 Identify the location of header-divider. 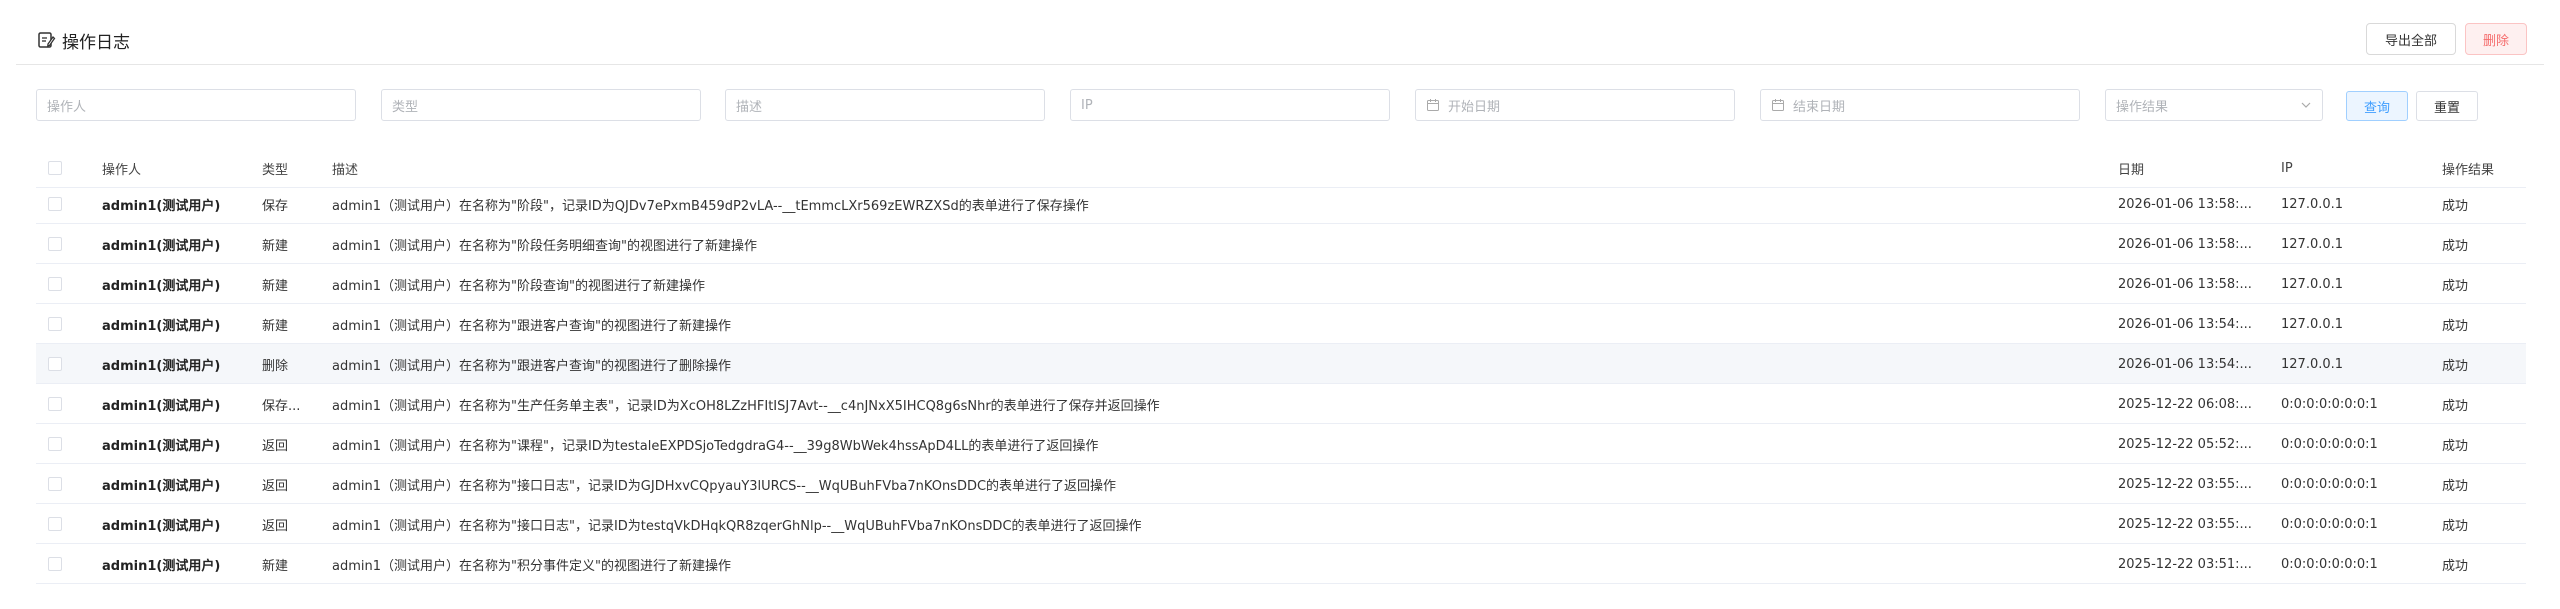
(1280, 64).